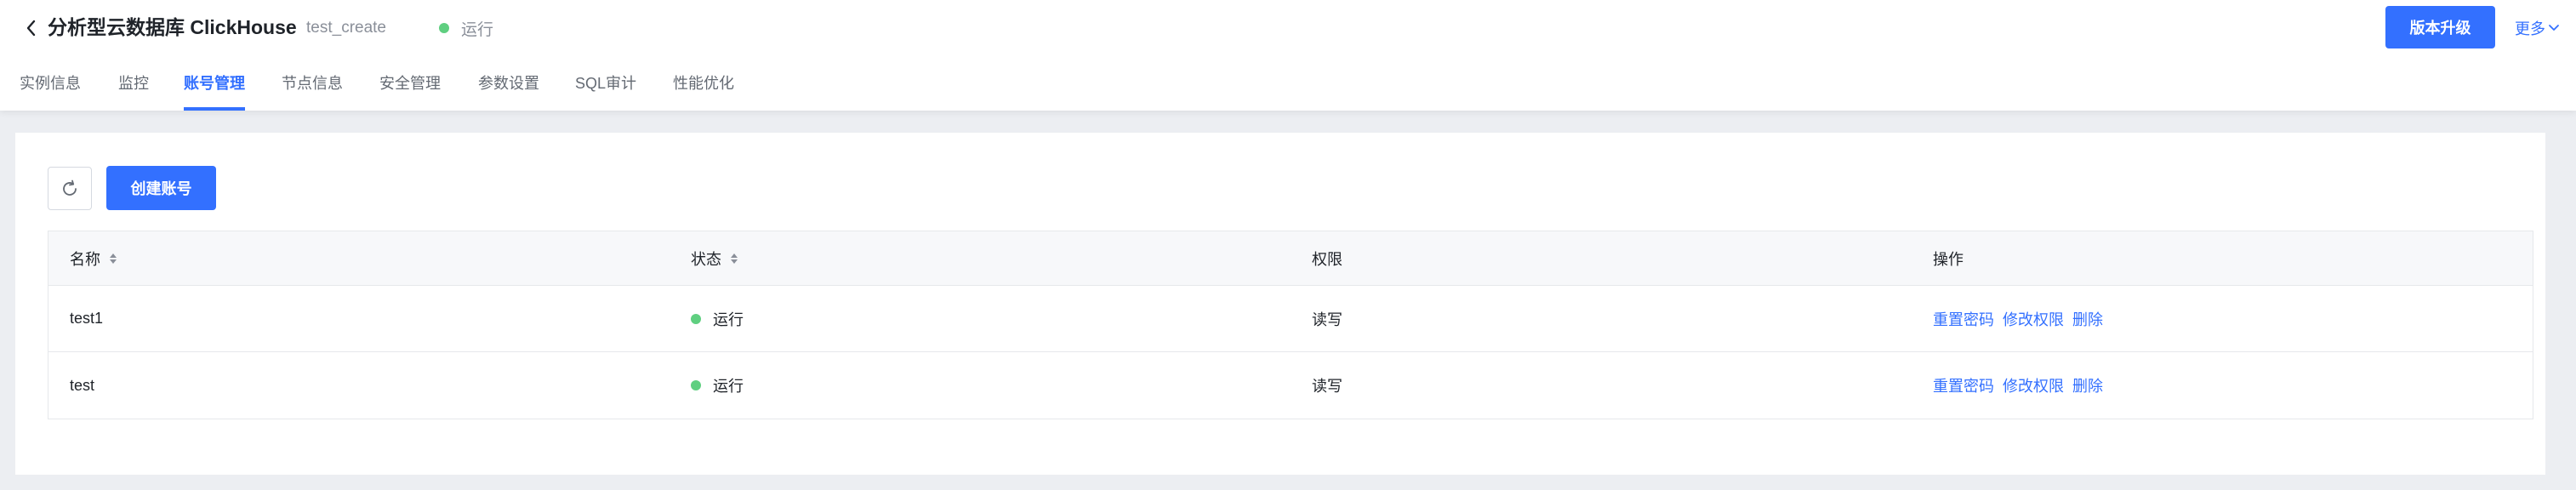  Describe the element at coordinates (706, 259) in the screenshot. I see `column-header-label: 状态` at that location.